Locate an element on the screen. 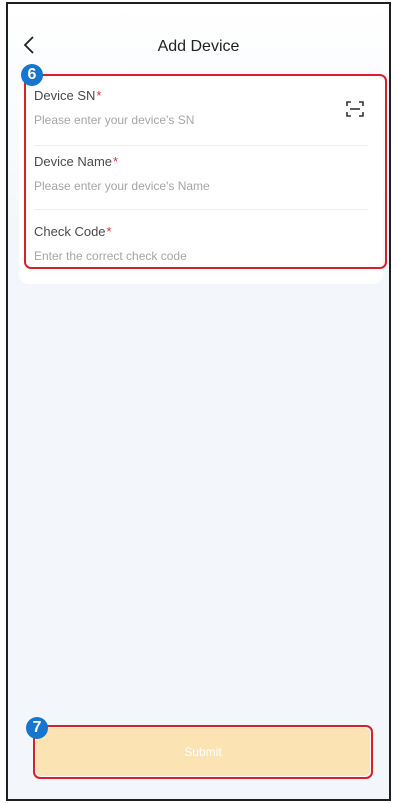 This screenshot has width=397, height=803. submit-button: Submit is located at coordinates (203, 752).